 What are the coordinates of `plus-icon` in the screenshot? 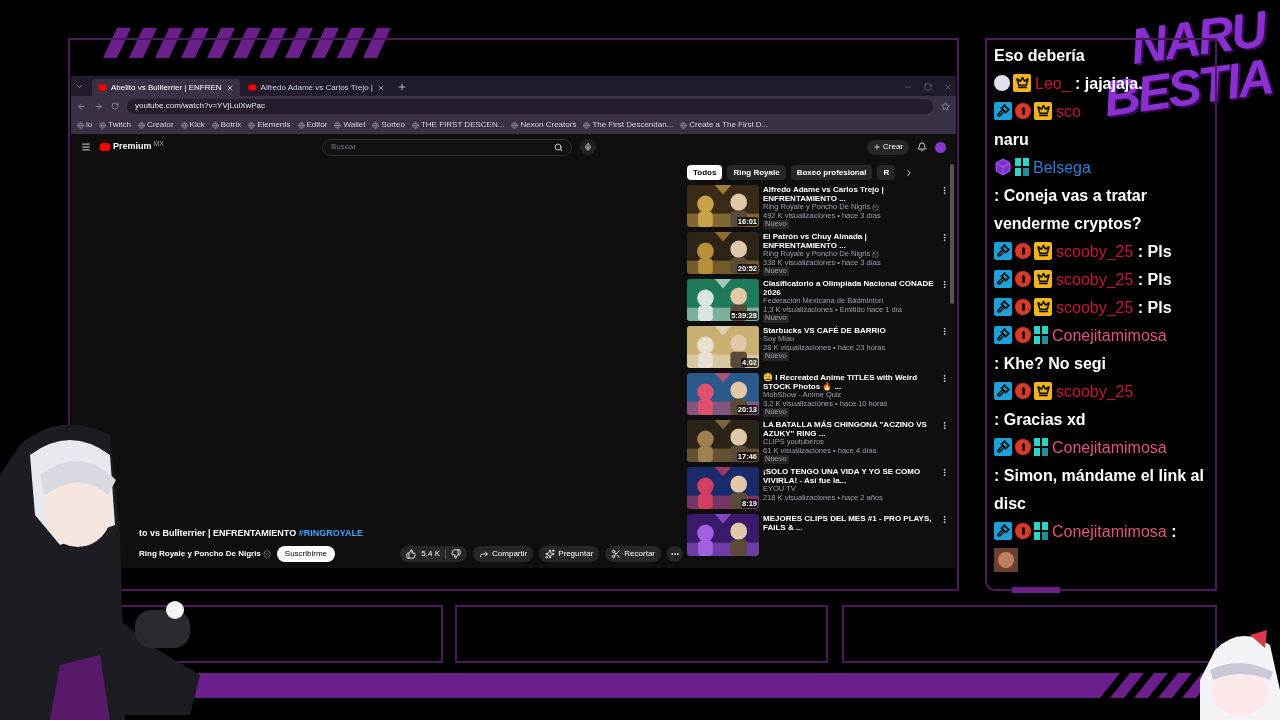 It's located at (877, 147).